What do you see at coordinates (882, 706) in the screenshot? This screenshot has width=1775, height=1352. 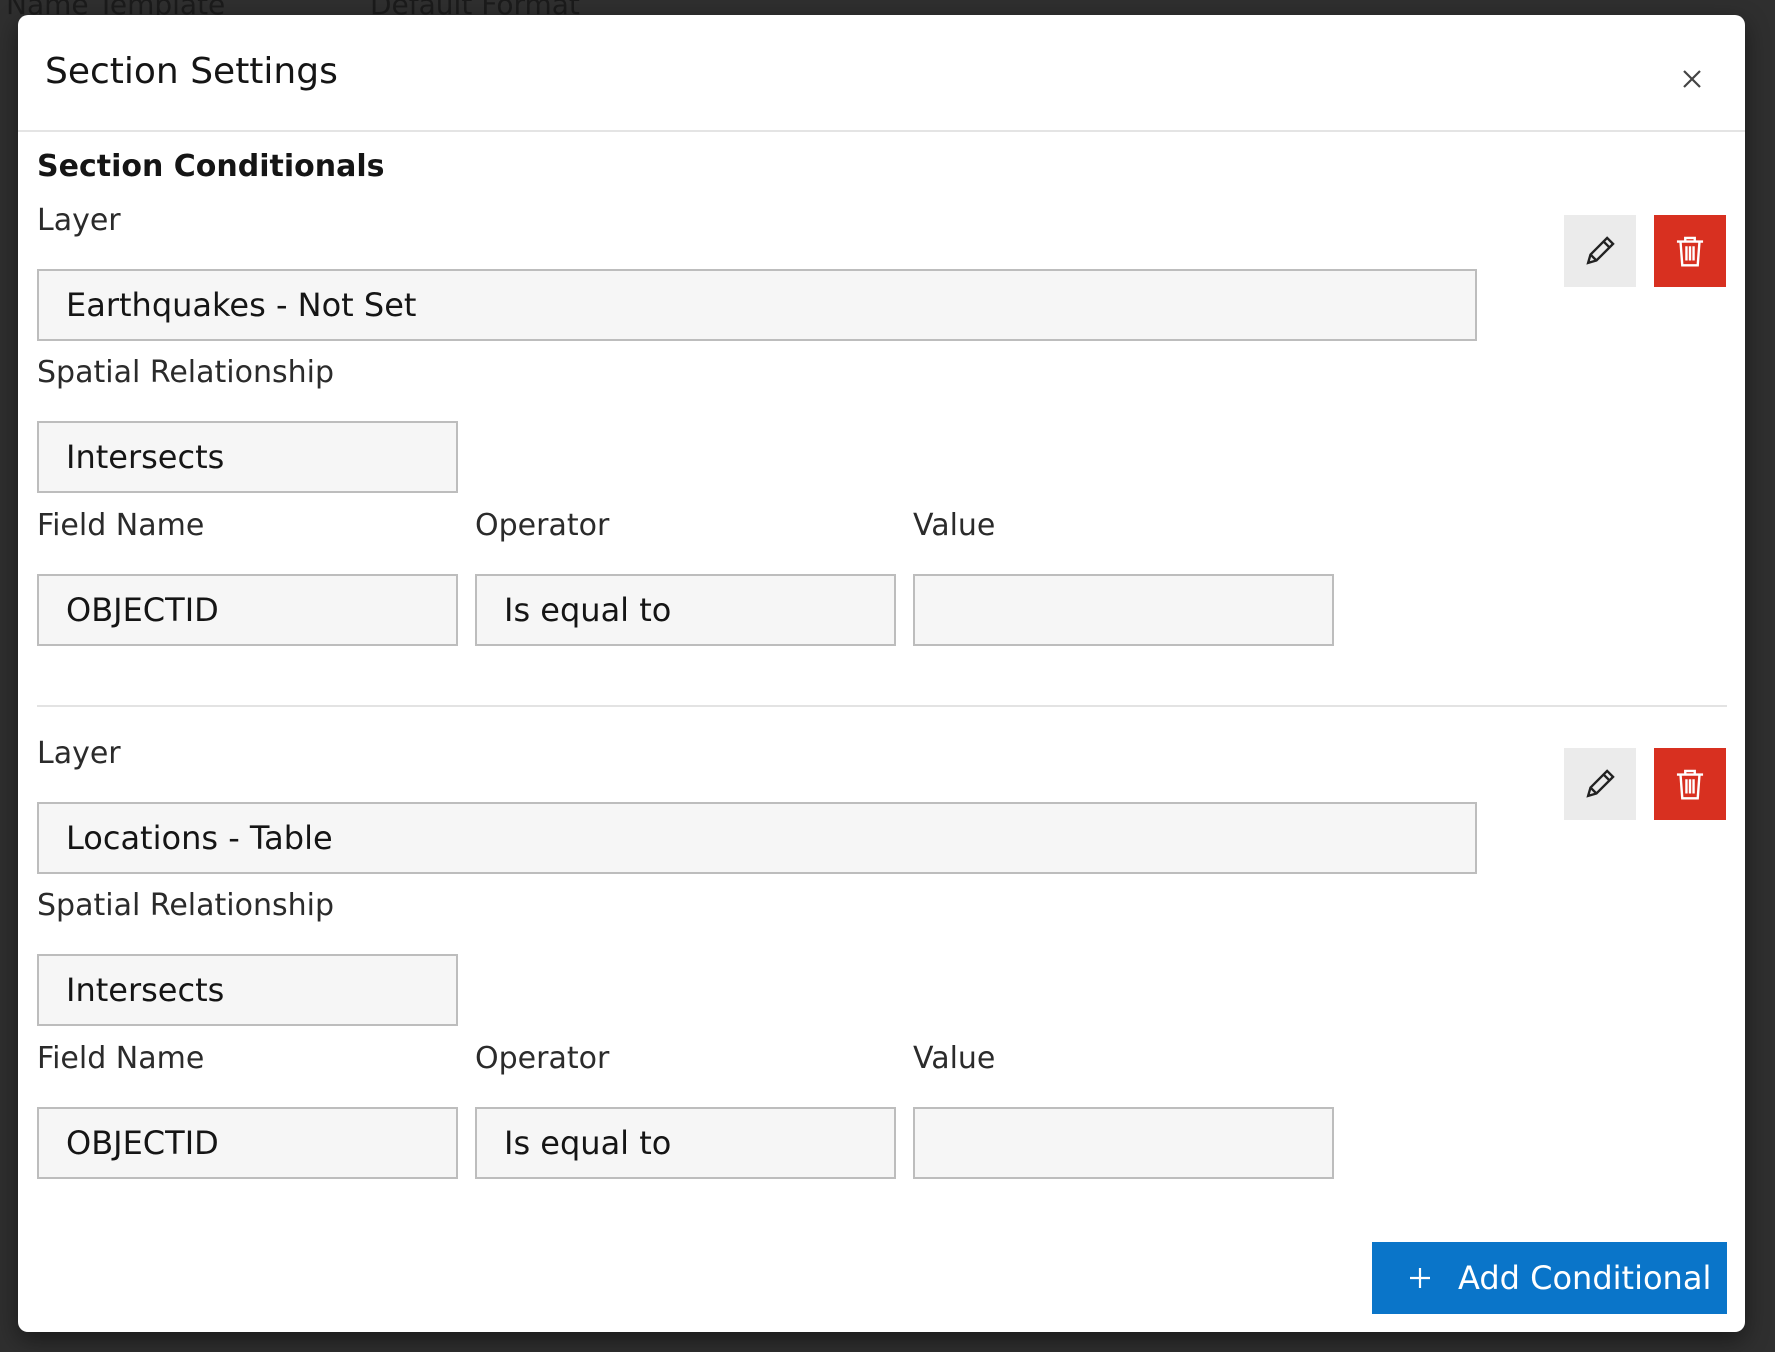 I see `conditional-divider` at bounding box center [882, 706].